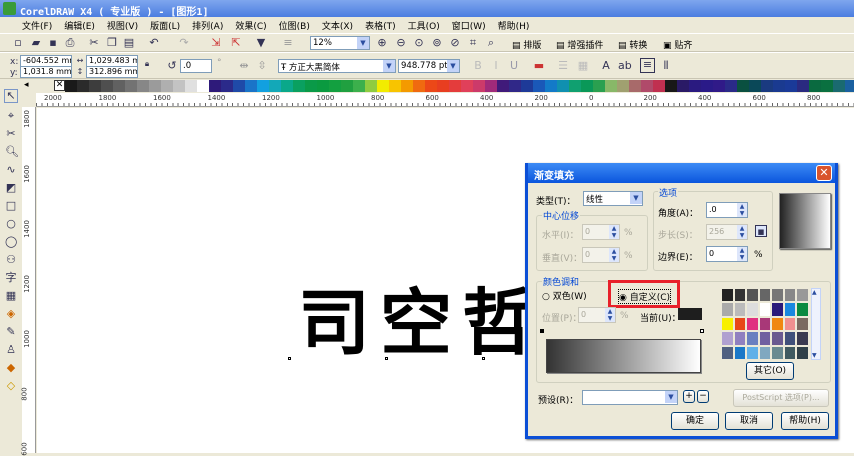  I want to click on y-position-field: 1,031.8 mm, so click(46, 72).